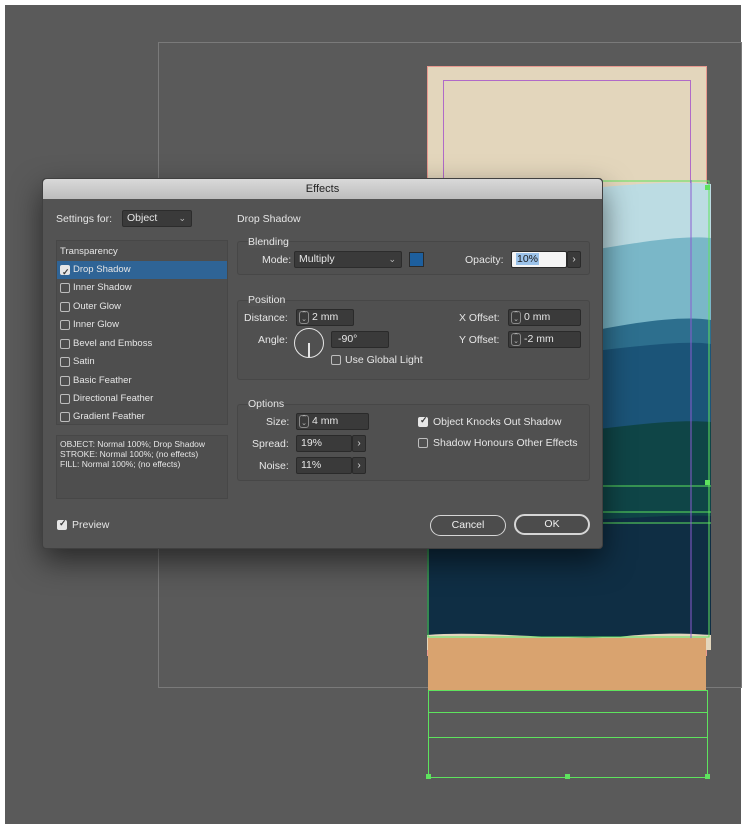 Image resolution: width=743 pixels, height=828 pixels. Describe the element at coordinates (142, 381) in the screenshot. I see `list-item-basic-feather: Basic Feather` at that location.